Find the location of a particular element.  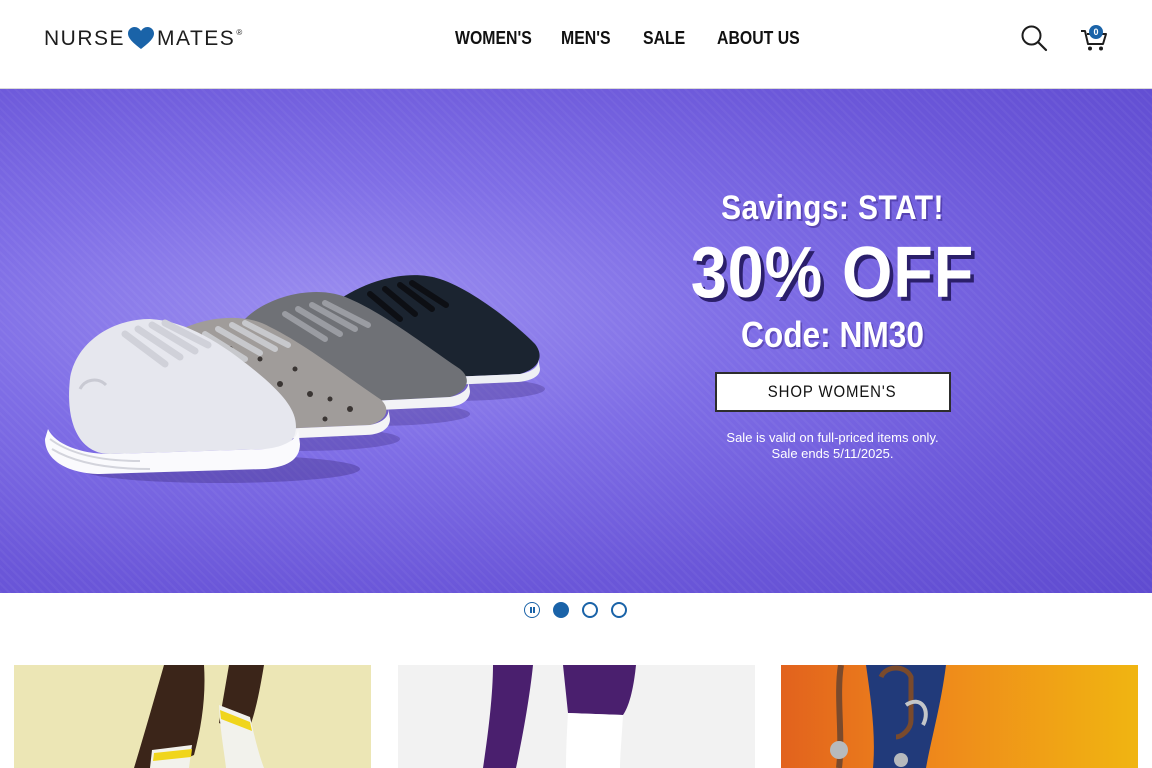

fine-print-line-1: Sale is valid on full-priced items only. is located at coordinates (832, 437).